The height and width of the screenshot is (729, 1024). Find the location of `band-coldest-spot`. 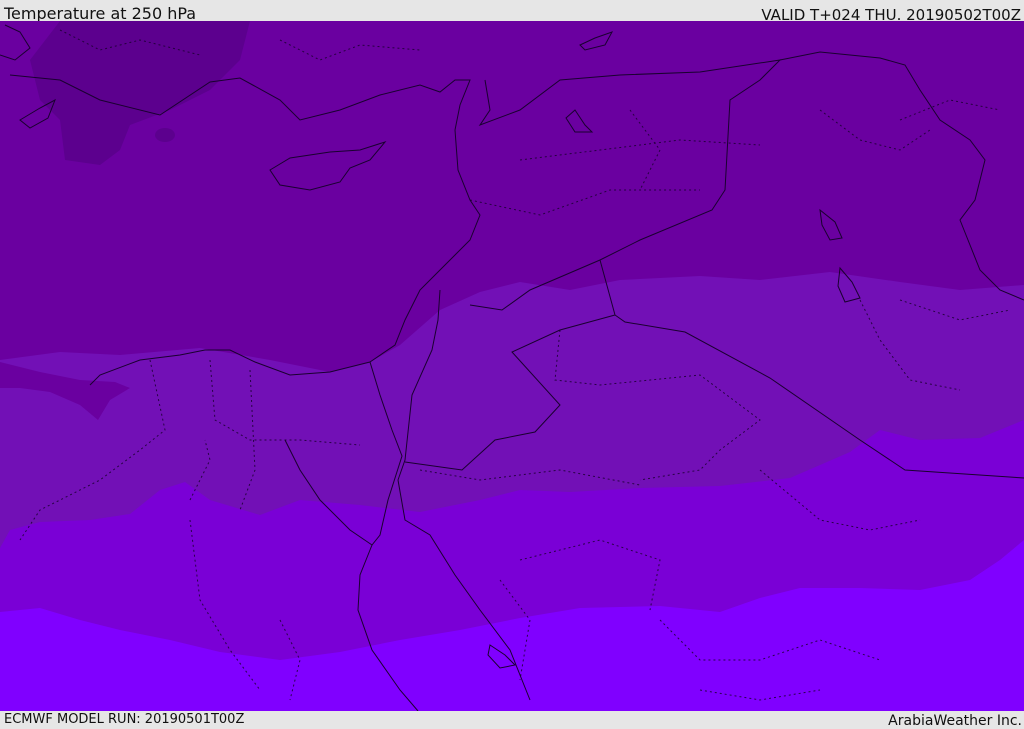

band-coldest-spot is located at coordinates (165, 135).